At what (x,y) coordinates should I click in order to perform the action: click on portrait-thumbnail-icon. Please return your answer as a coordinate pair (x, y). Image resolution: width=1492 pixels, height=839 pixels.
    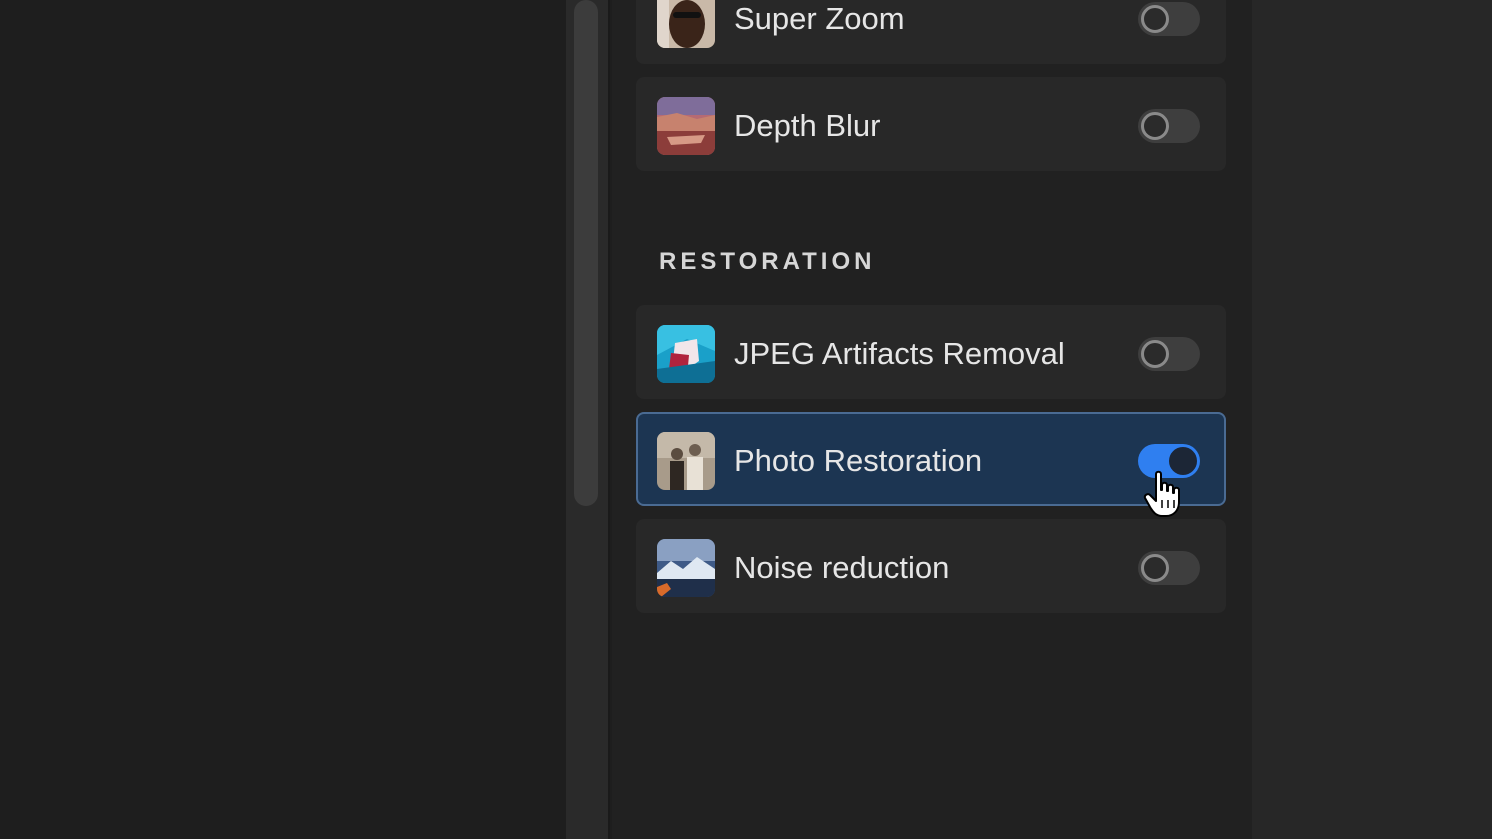
    Looking at the image, I should click on (686, 24).